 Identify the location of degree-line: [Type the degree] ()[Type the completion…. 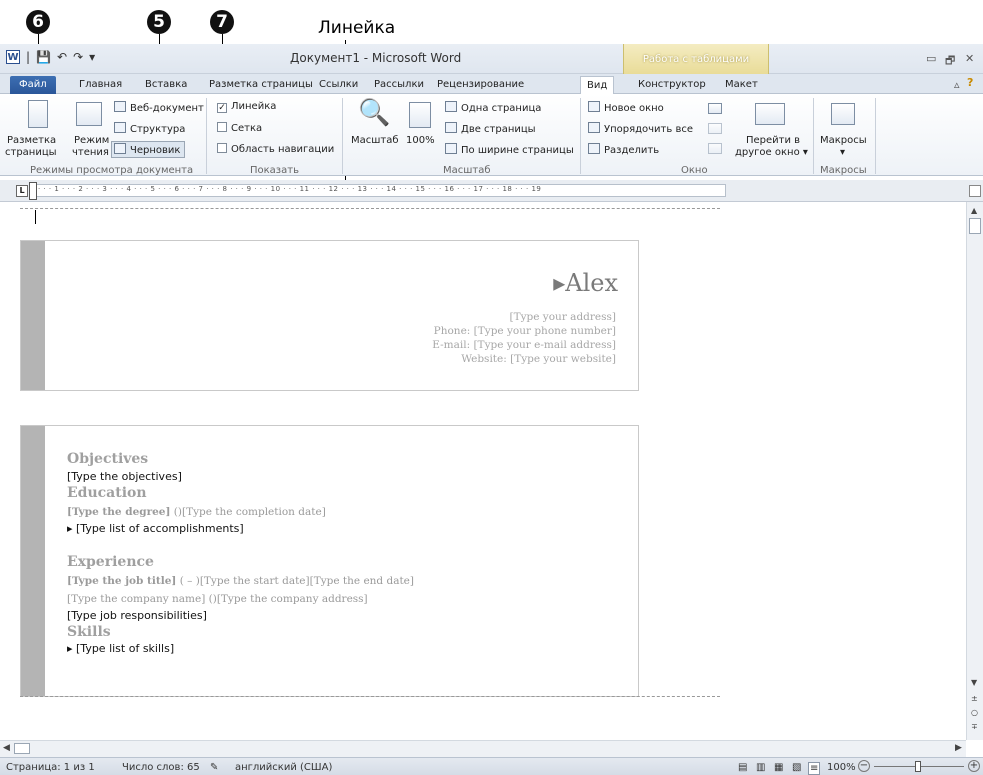
(196, 512).